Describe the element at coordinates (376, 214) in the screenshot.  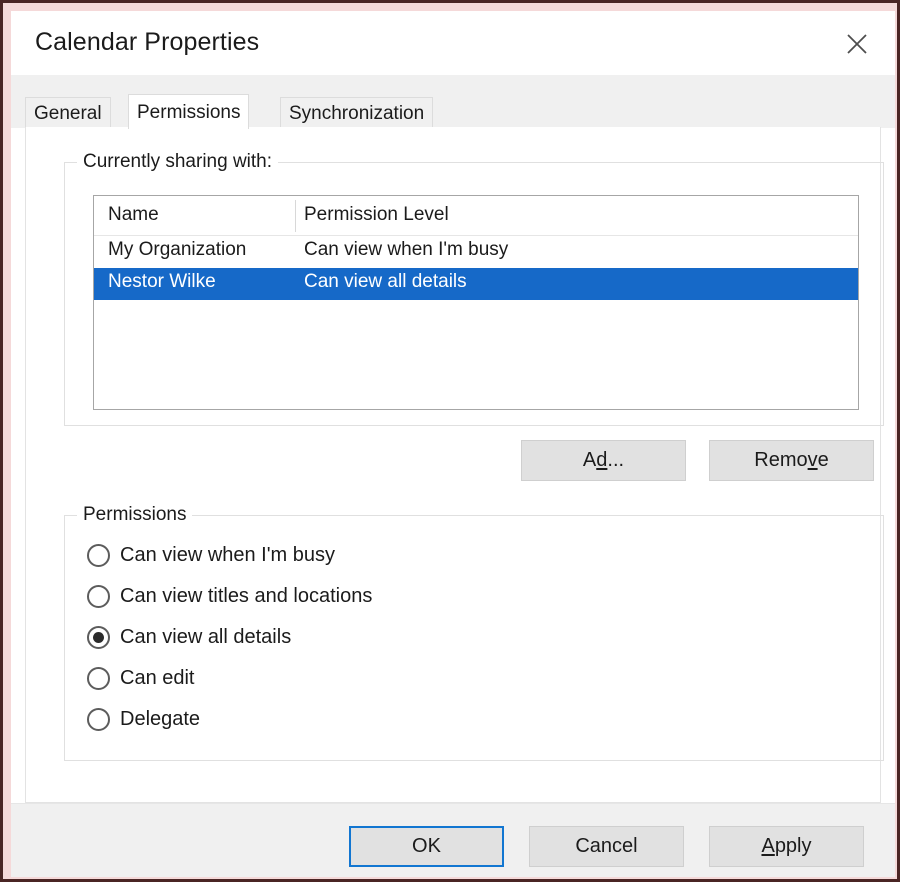
I see `column-header-permission-level: Permission Level` at that location.